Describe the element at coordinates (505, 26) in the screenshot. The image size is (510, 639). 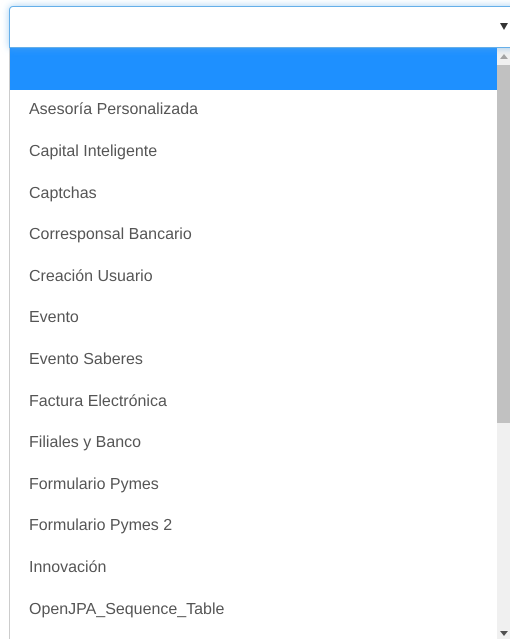
I see `caret-icon` at that location.